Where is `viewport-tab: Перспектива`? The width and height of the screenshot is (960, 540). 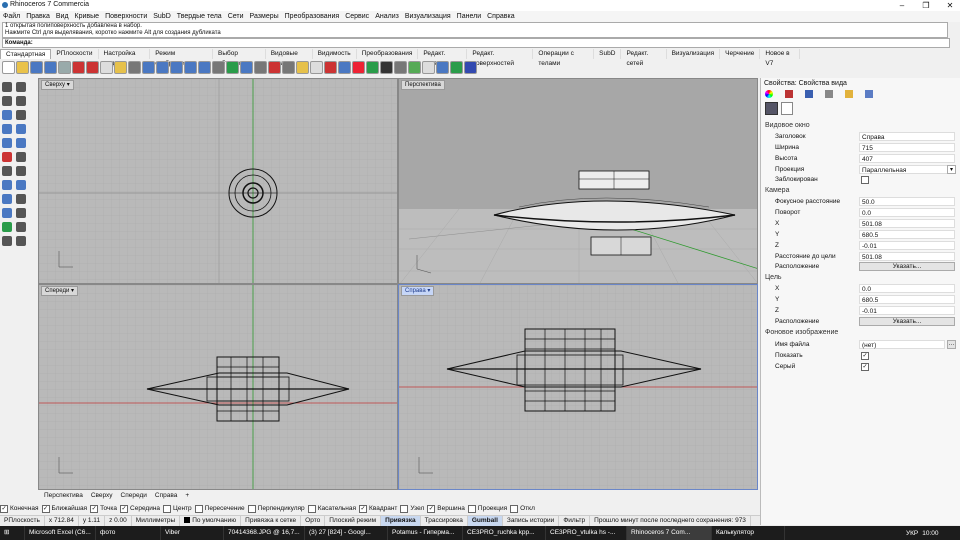 viewport-tab: Перспектива is located at coordinates (63, 496).